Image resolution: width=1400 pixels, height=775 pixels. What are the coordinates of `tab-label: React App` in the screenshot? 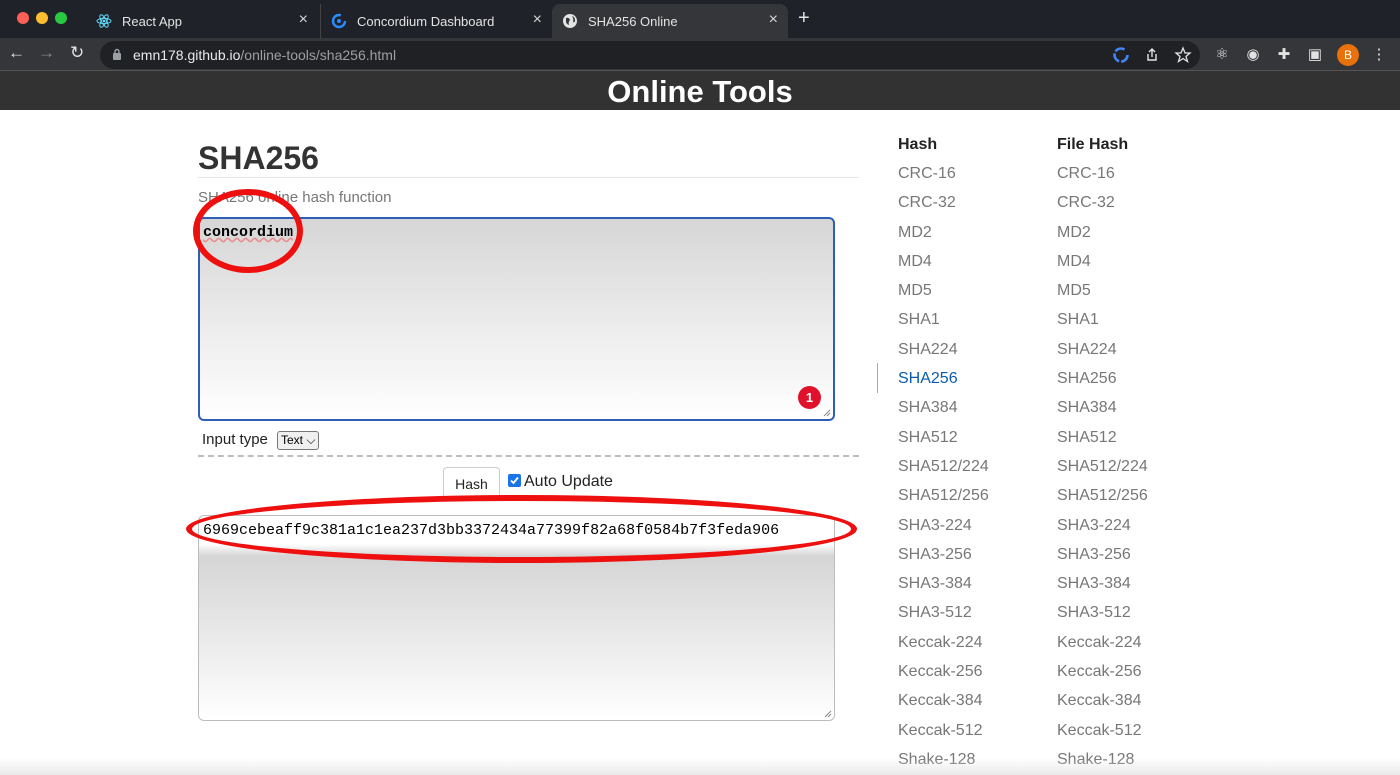 It's located at (152, 21).